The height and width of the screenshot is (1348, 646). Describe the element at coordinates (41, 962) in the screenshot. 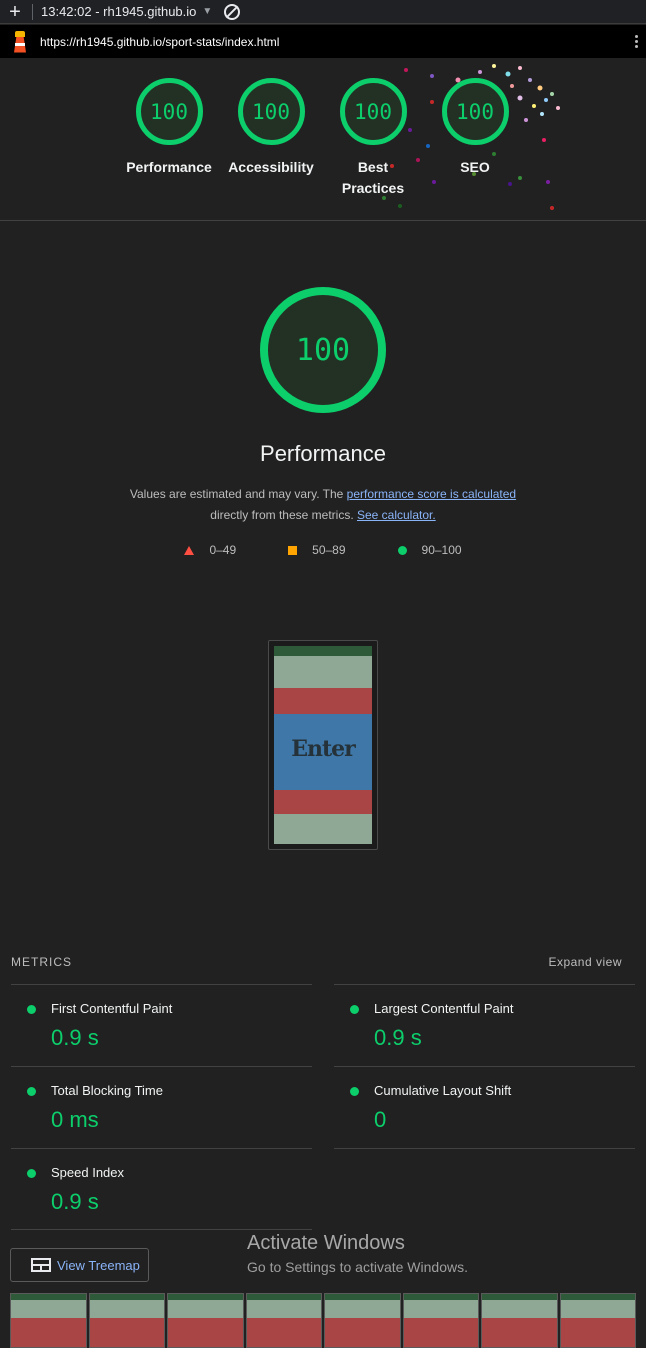

I see `metrics-title: METRICS` at that location.